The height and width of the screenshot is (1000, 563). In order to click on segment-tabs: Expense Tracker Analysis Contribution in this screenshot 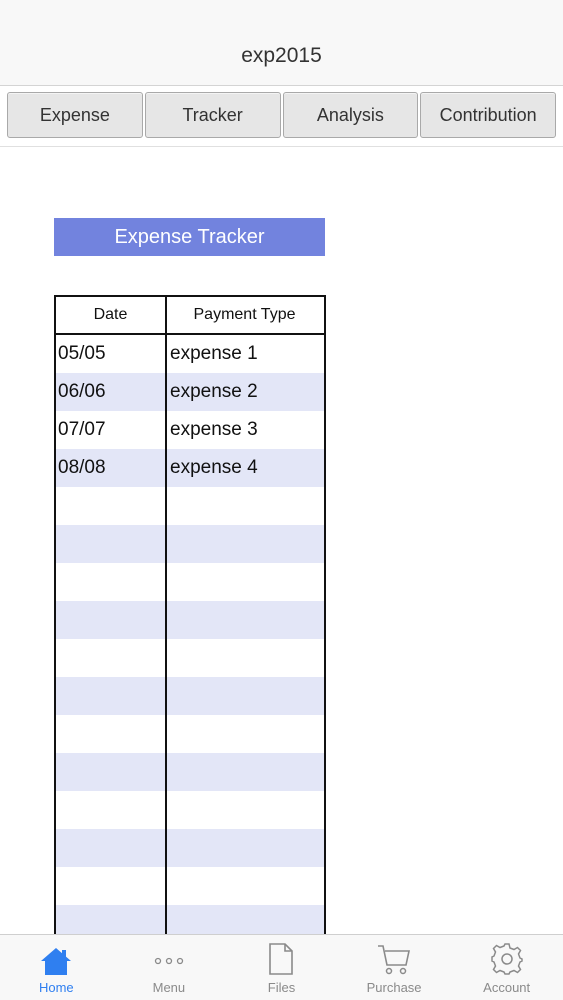, I will do `click(281, 115)`.